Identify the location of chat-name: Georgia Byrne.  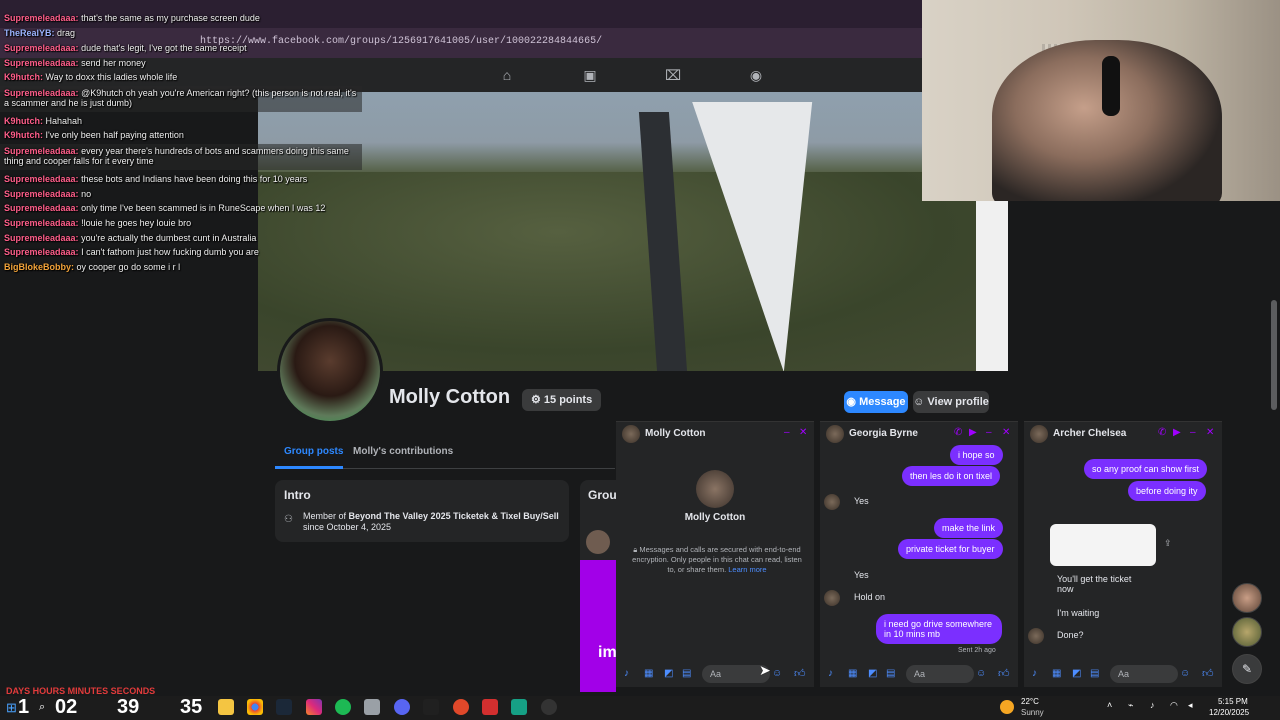
(883, 433).